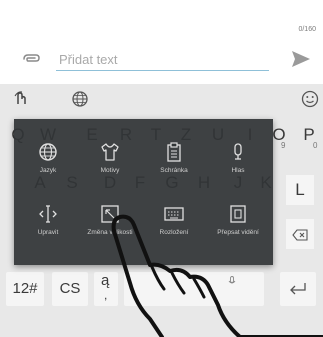  Describe the element at coordinates (301, 59) in the screenshot. I see `send-icon` at that location.